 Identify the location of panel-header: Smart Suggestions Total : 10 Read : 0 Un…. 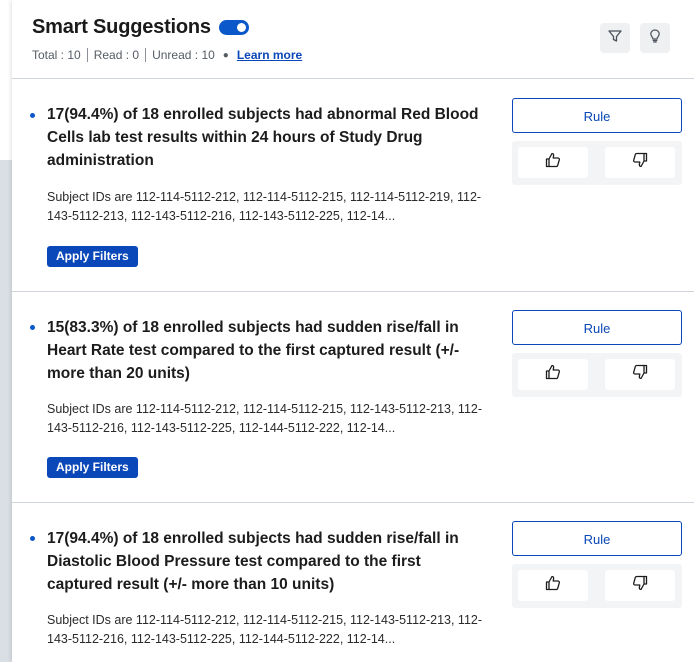
(353, 39).